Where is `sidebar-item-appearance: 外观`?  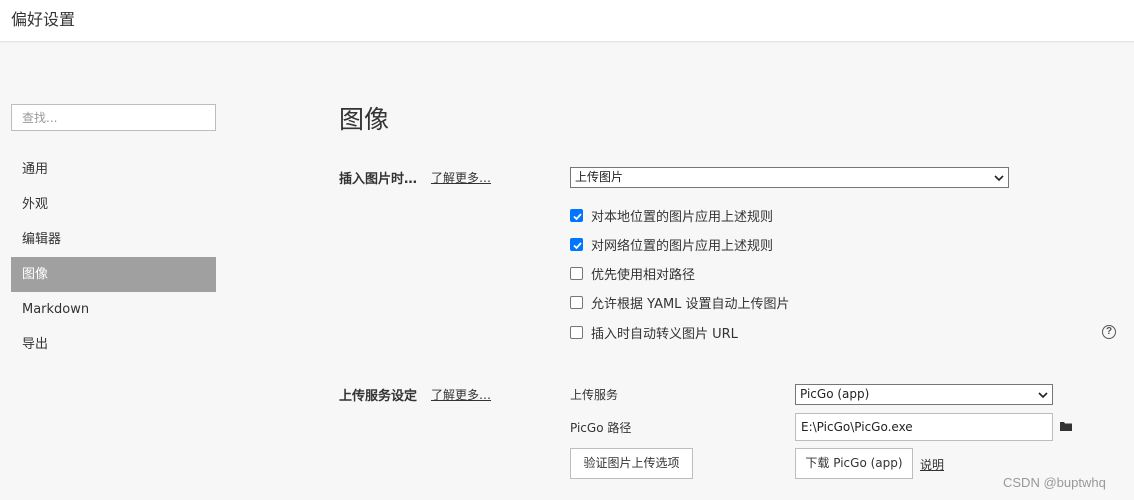
sidebar-item-appearance: 外观 is located at coordinates (113, 204).